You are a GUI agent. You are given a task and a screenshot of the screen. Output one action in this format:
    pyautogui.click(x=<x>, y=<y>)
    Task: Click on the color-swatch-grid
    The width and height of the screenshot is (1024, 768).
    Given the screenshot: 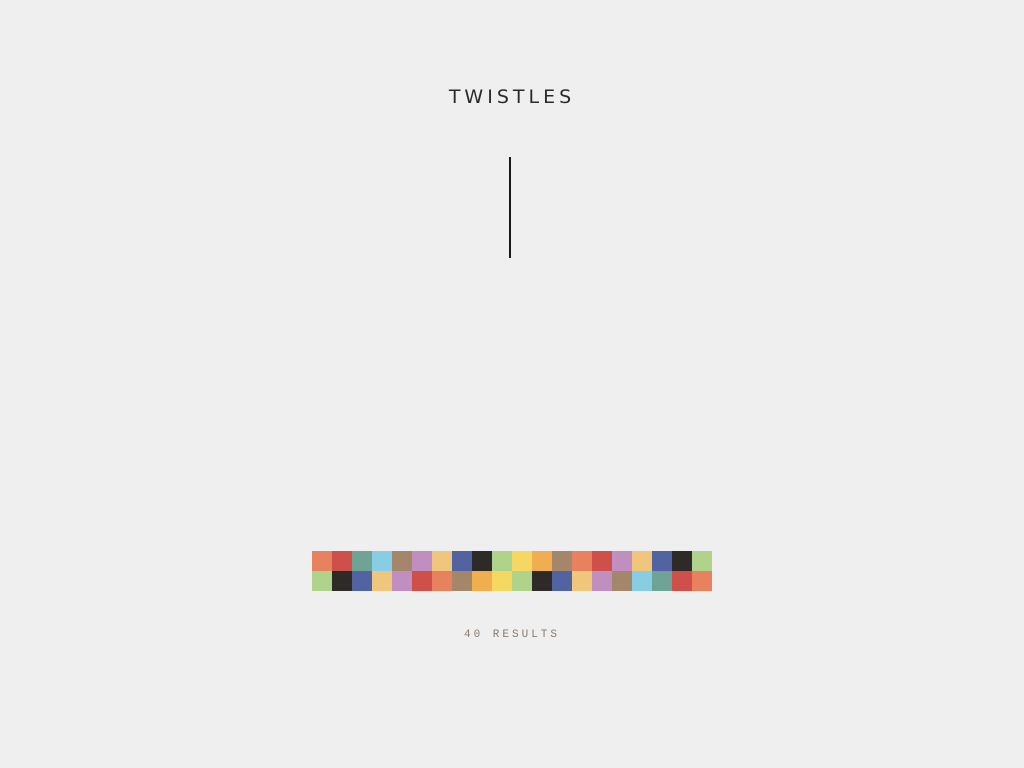 What is the action you would take?
    pyautogui.click(x=512, y=571)
    